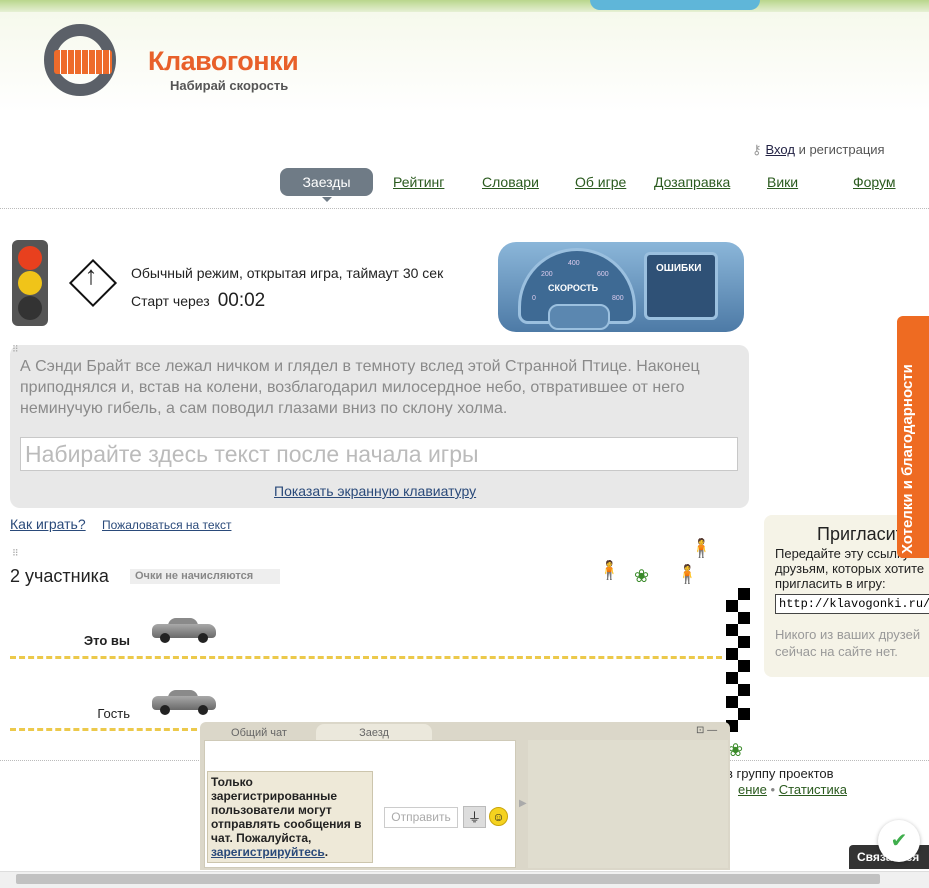  What do you see at coordinates (839, 149) in the screenshot?
I see `register-text: и регистрация` at bounding box center [839, 149].